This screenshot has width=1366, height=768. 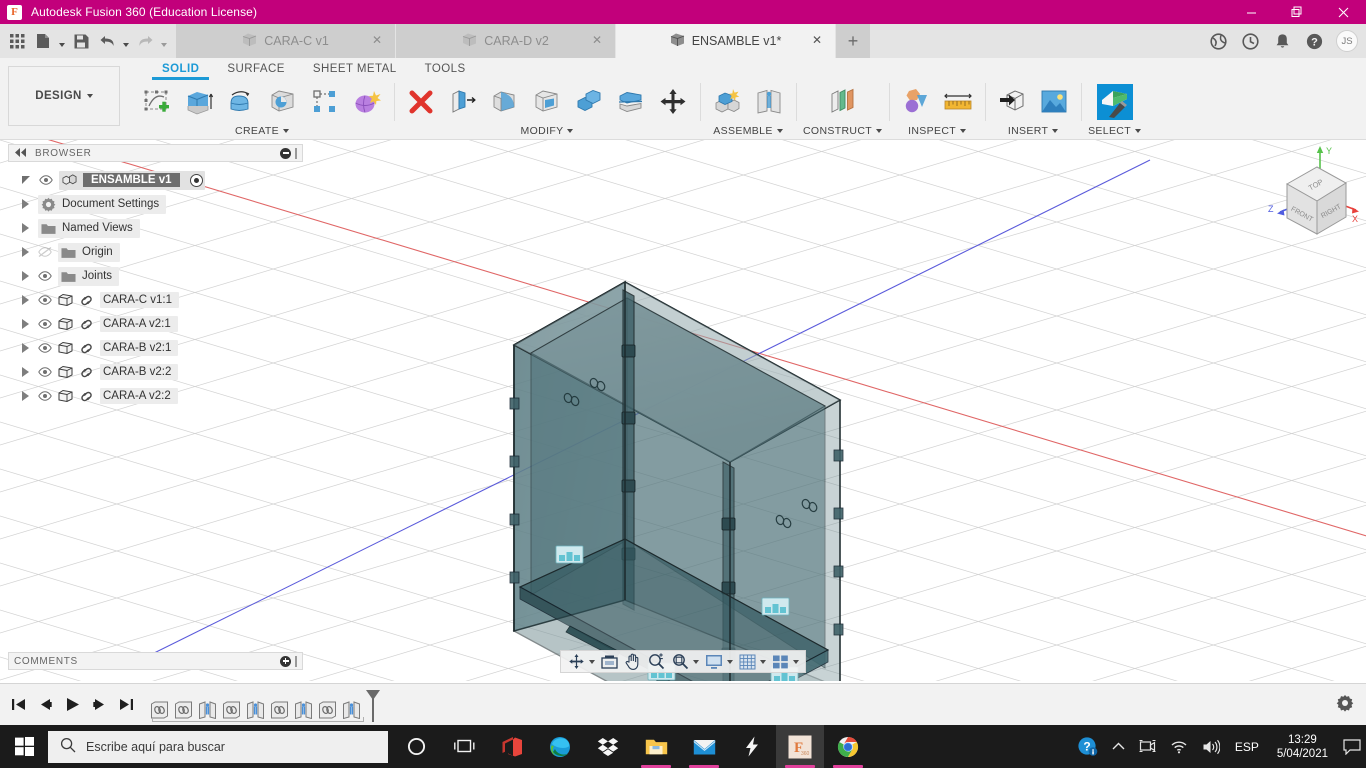 I want to click on measure-icon, so click(x=958, y=102).